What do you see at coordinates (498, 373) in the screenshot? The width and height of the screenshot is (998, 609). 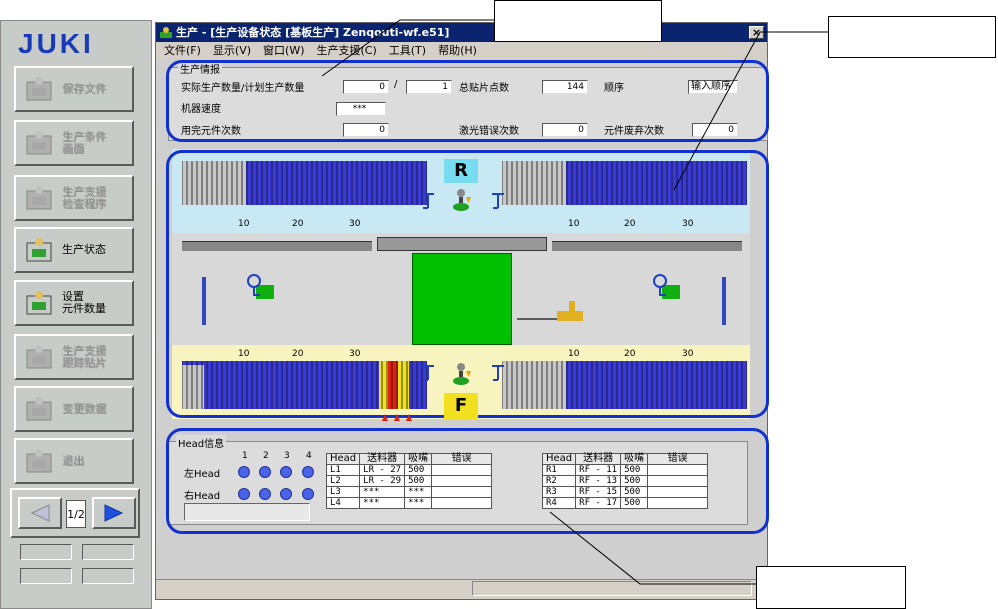 I see `front-nozzle-right-icon` at bounding box center [498, 373].